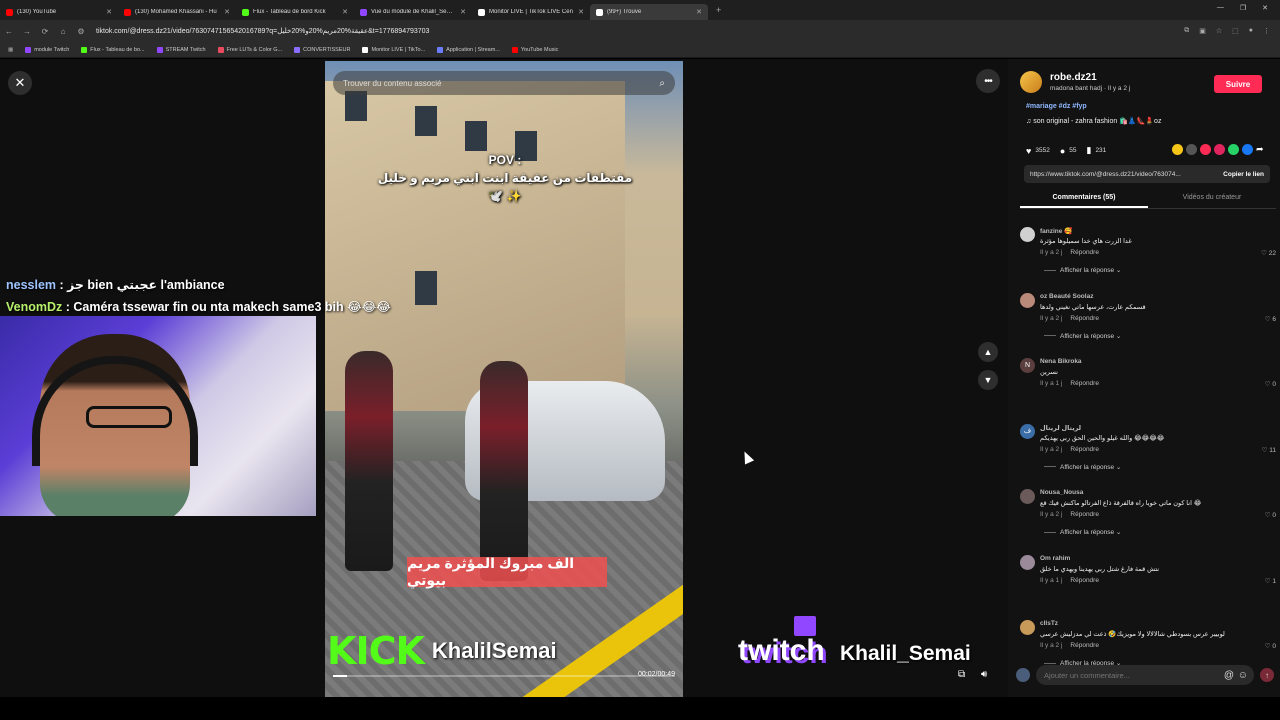  What do you see at coordinates (1186, 31) in the screenshot?
I see `translate-icon: ⧉` at bounding box center [1186, 31].